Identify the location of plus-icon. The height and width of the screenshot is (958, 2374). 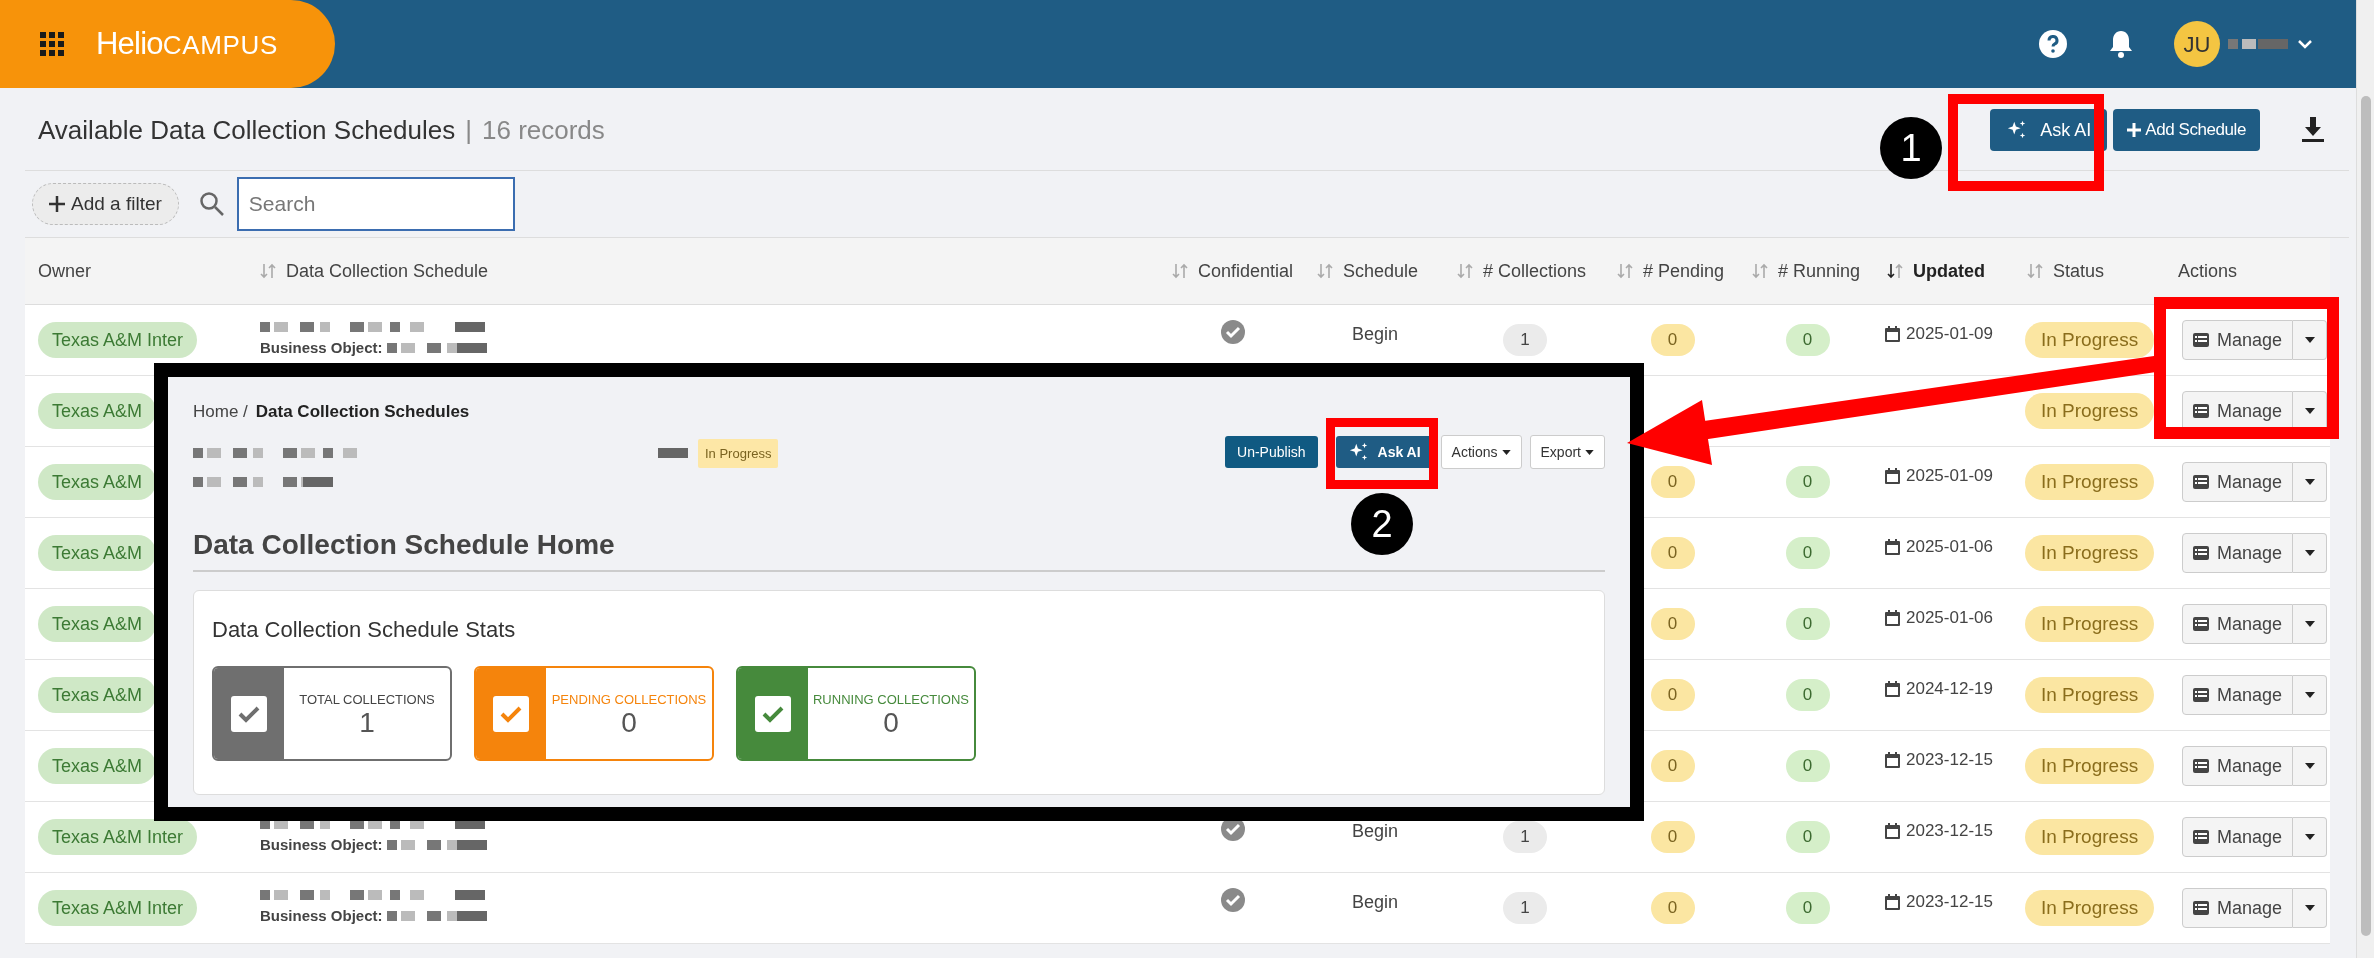
(57, 204).